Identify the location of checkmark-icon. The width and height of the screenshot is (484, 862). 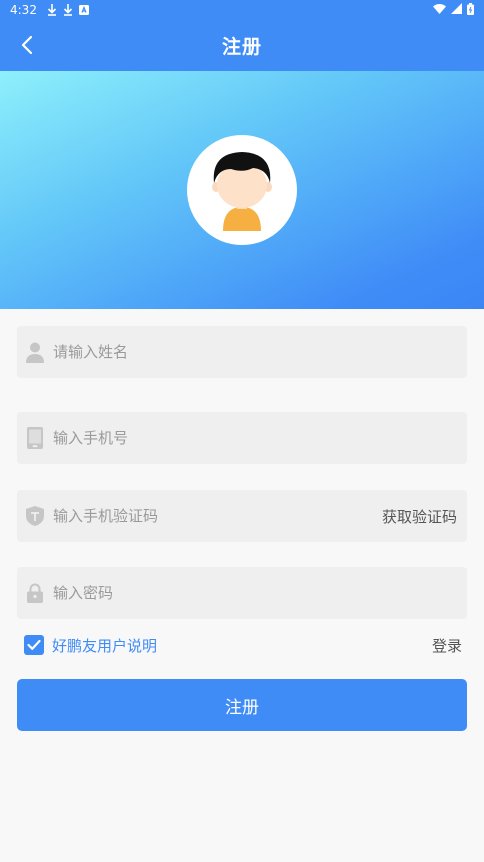
(34, 644).